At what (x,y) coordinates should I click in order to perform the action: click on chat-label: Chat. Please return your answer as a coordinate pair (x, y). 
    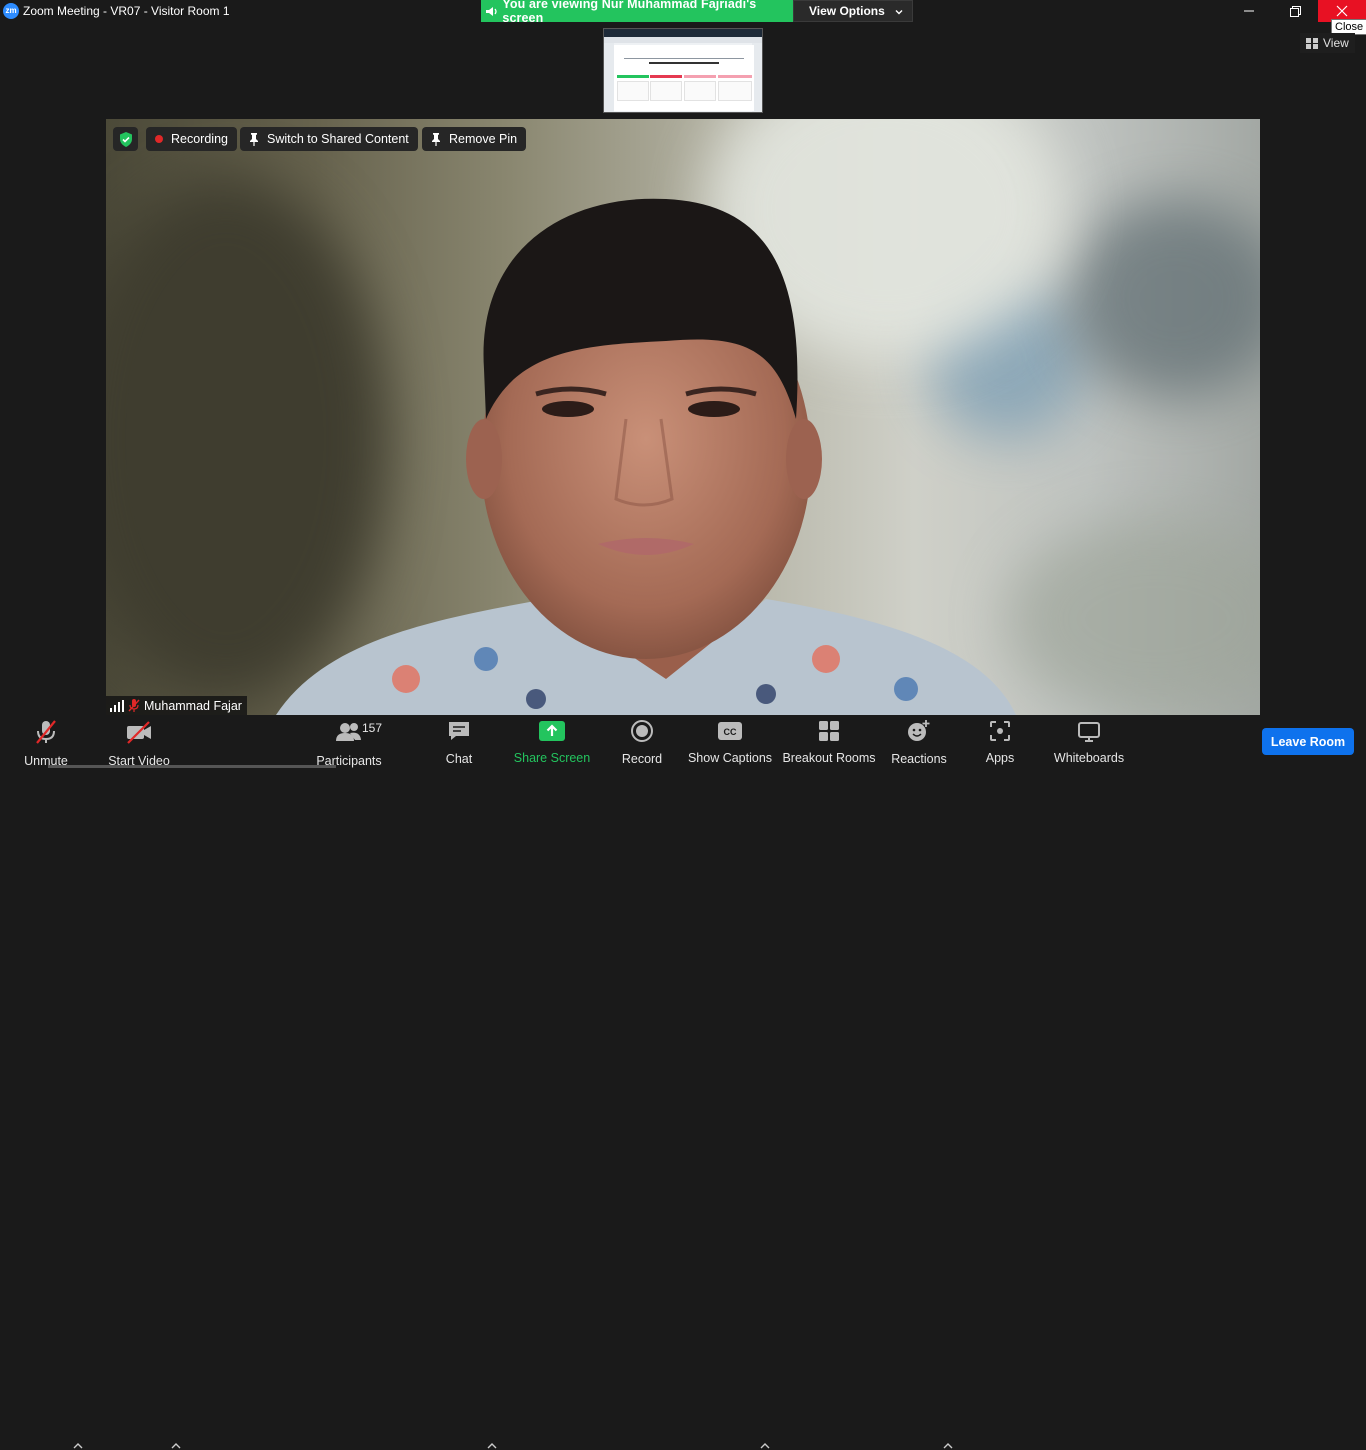
    Looking at the image, I should click on (459, 759).